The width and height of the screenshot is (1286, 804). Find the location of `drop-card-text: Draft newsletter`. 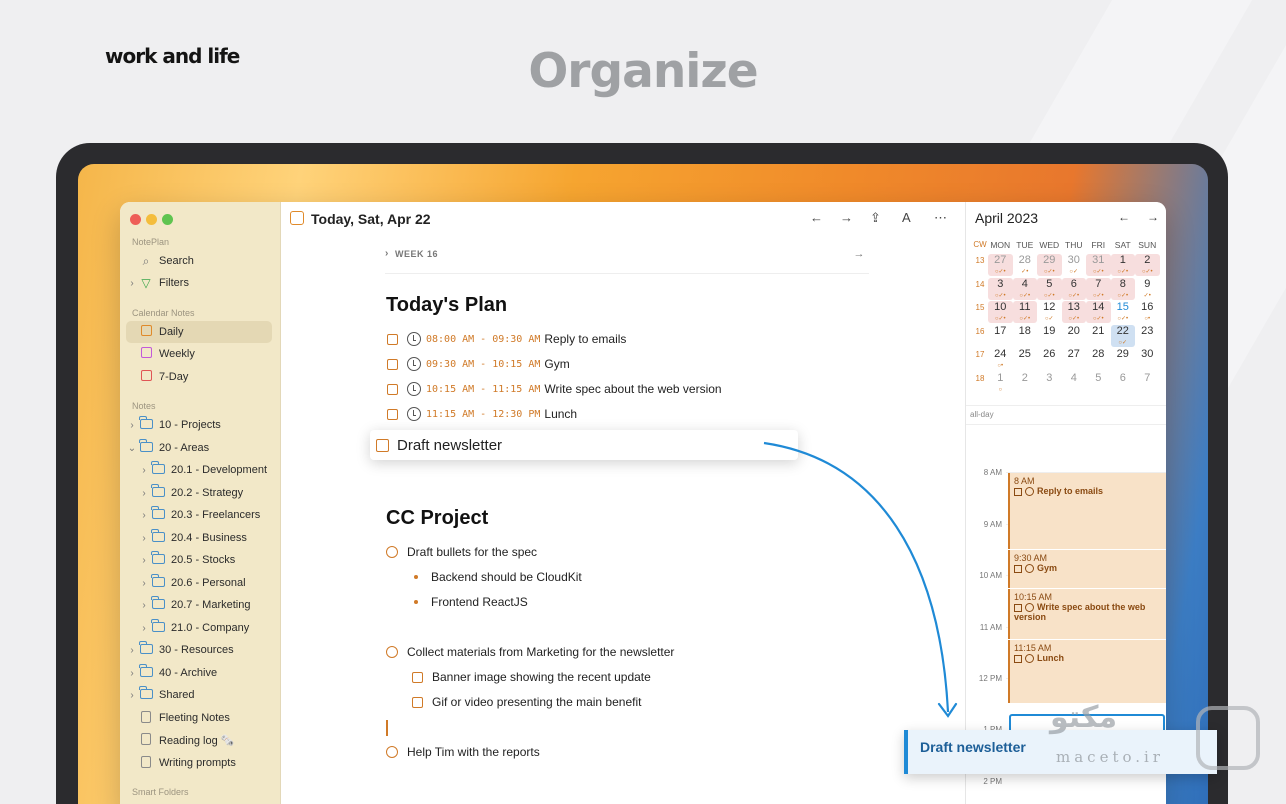

drop-card-text: Draft newsletter is located at coordinates (973, 747).